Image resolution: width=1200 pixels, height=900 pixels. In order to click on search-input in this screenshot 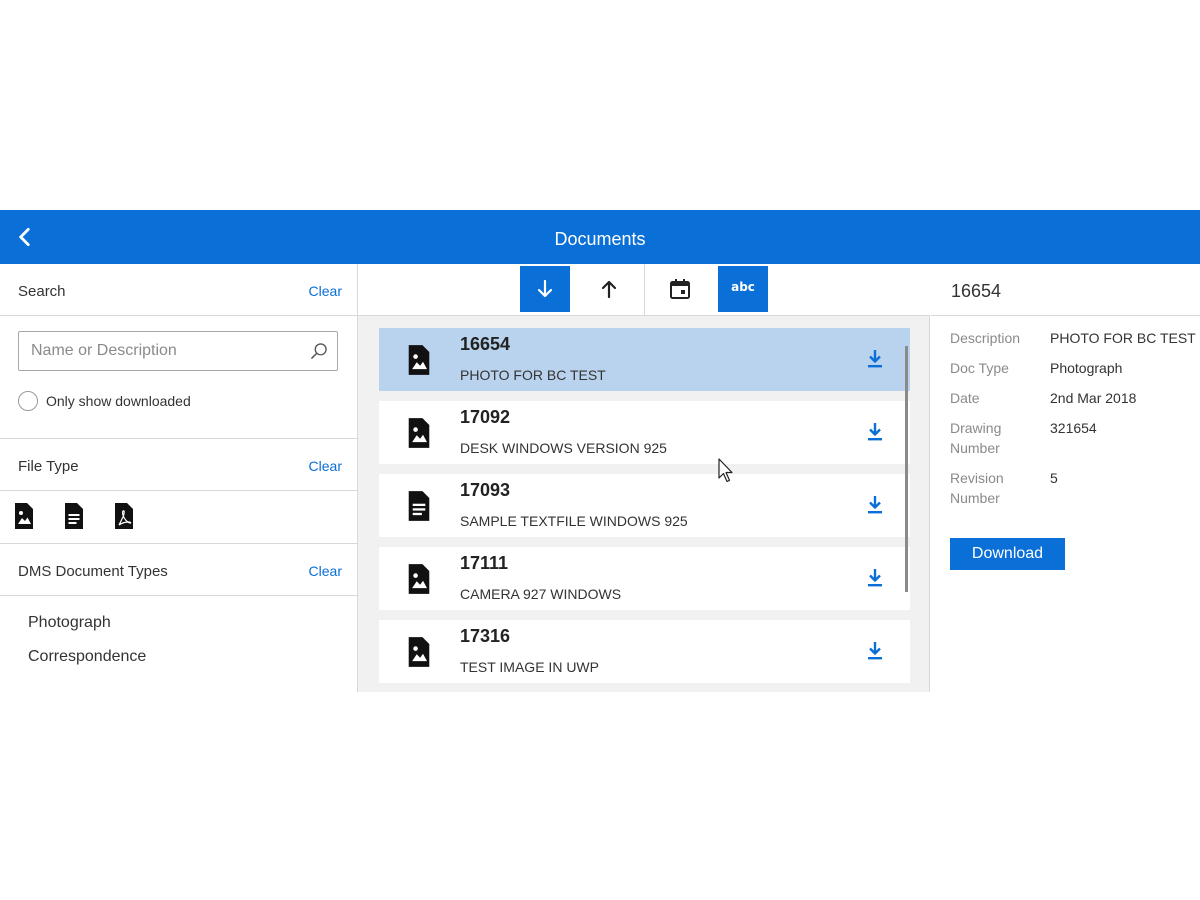, I will do `click(166, 351)`.